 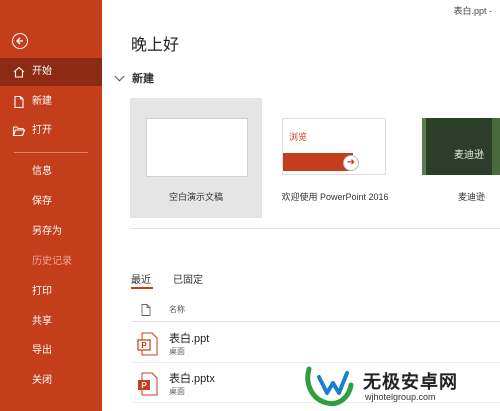 I want to click on sidebar-item-label: 信息, so click(x=42, y=171).